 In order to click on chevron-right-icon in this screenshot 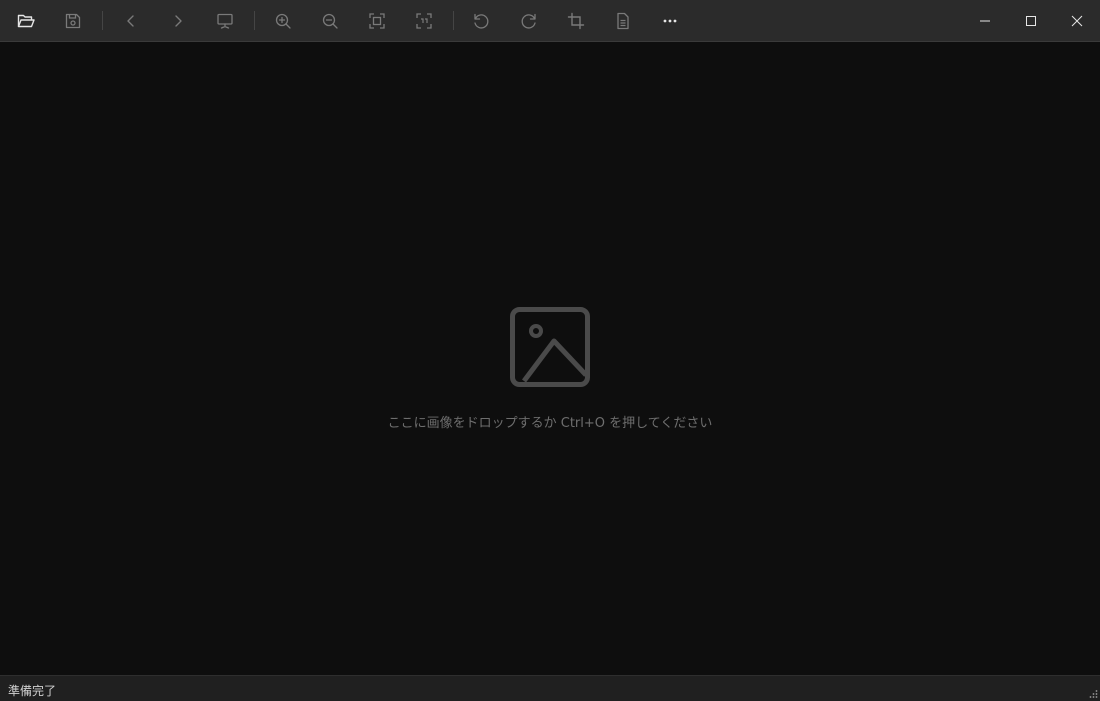, I will do `click(178, 20)`.